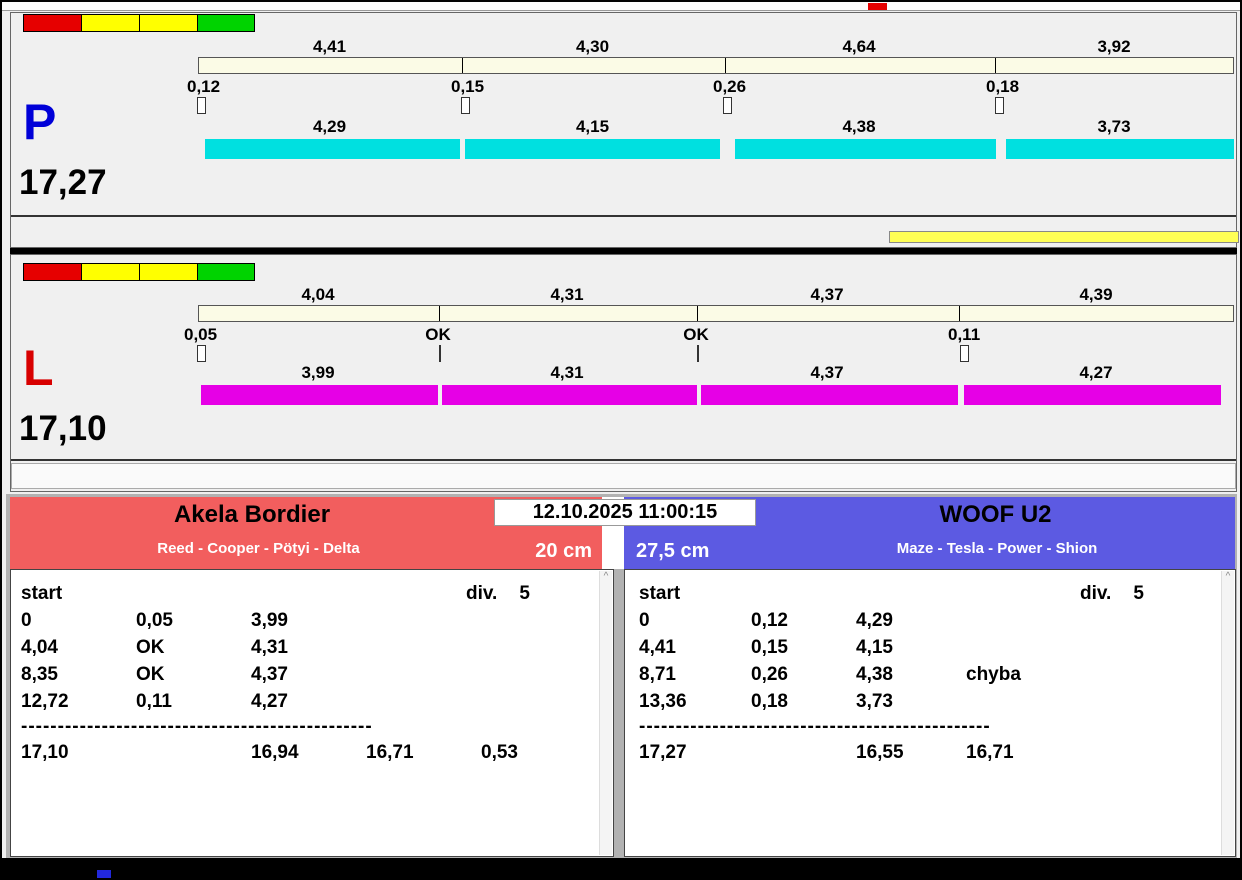  I want to click on result-row: 12,72 0,11 4,27, so click(154, 701).